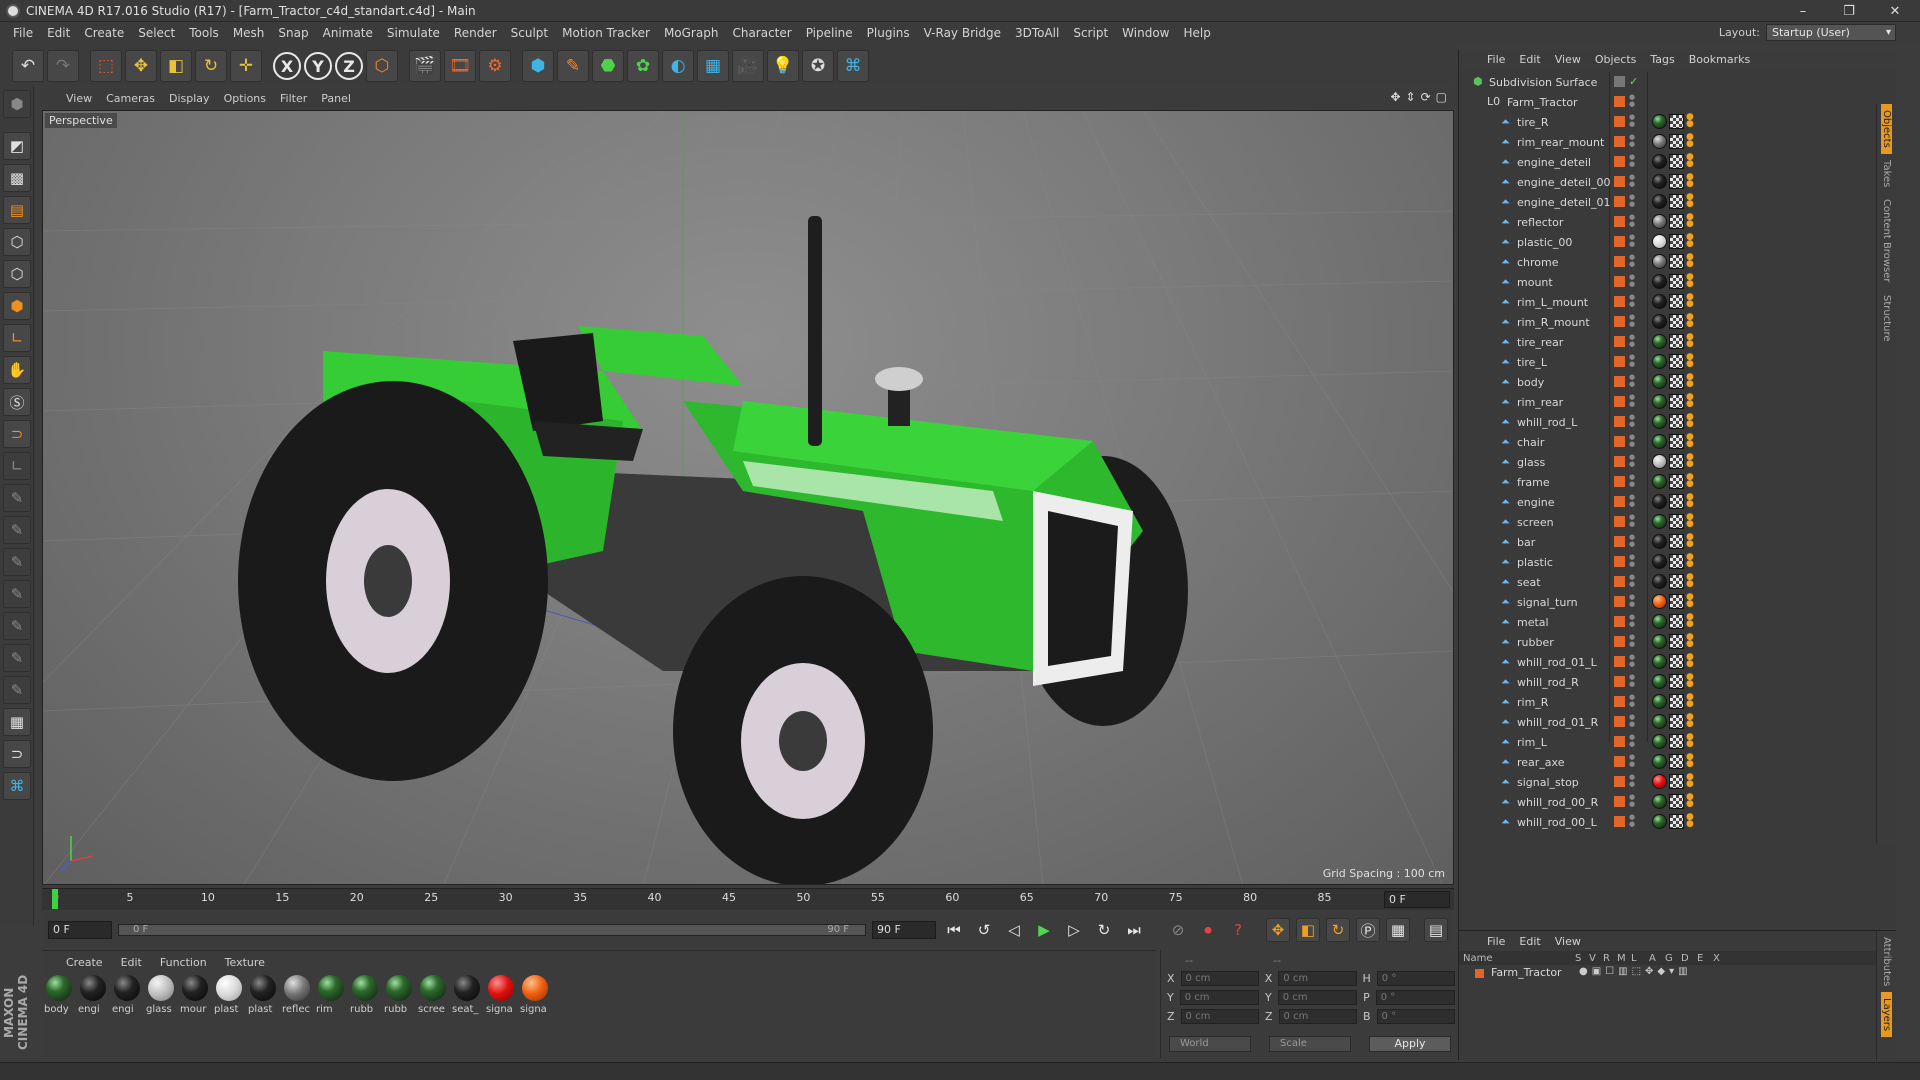 This screenshot has height=1080, width=1920. I want to click on material-item: plast, so click(263, 995).